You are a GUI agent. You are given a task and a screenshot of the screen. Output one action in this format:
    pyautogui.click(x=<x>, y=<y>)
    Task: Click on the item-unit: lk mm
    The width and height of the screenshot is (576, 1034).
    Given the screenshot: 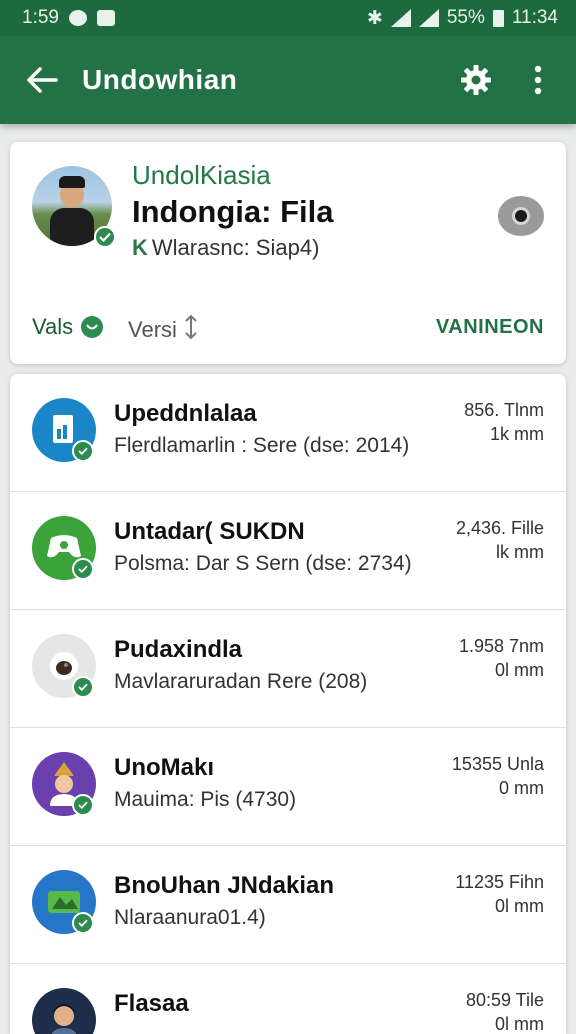 What is the action you would take?
    pyautogui.click(x=520, y=552)
    